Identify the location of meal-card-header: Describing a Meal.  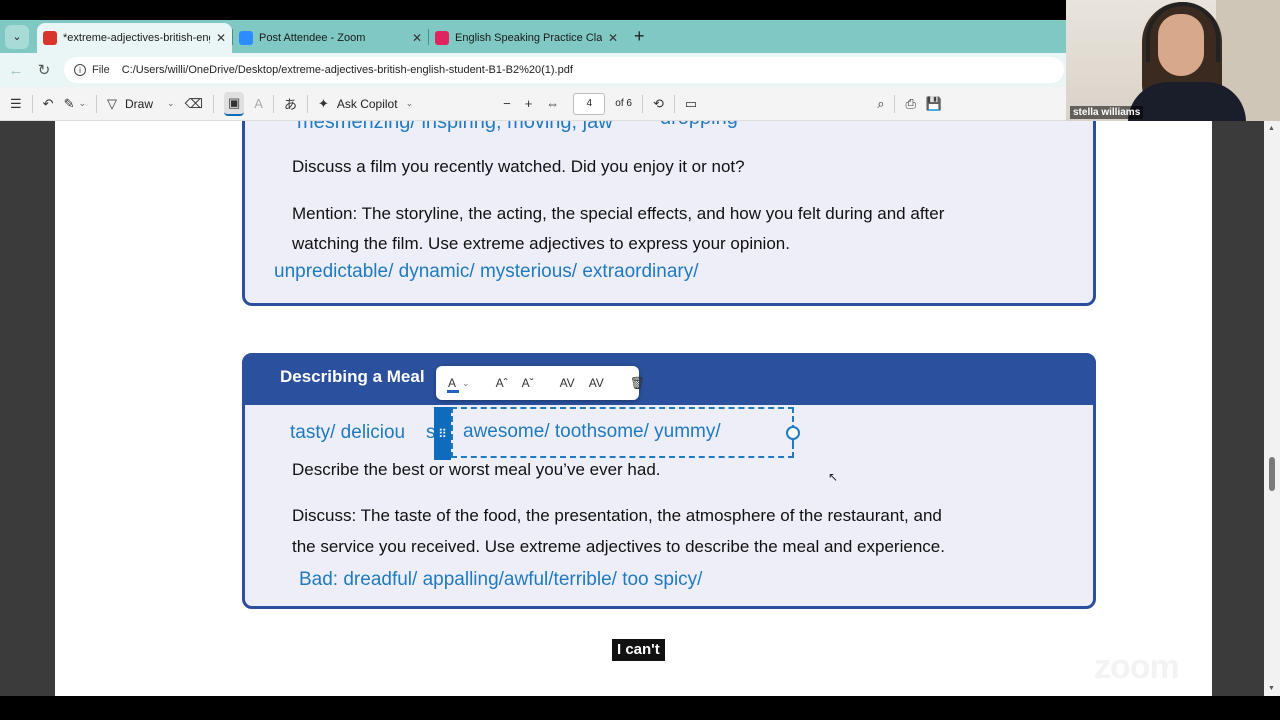
(669, 379).